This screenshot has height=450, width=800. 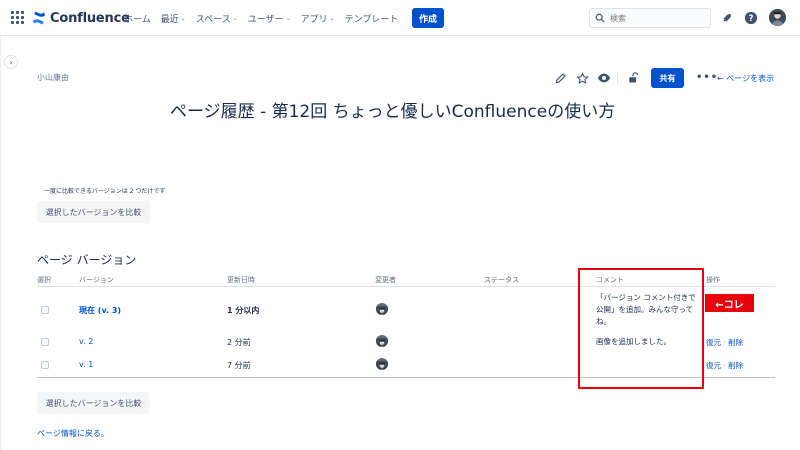 What do you see at coordinates (213, 19) in the screenshot?
I see `menu-spaces-label: スペース` at bounding box center [213, 19].